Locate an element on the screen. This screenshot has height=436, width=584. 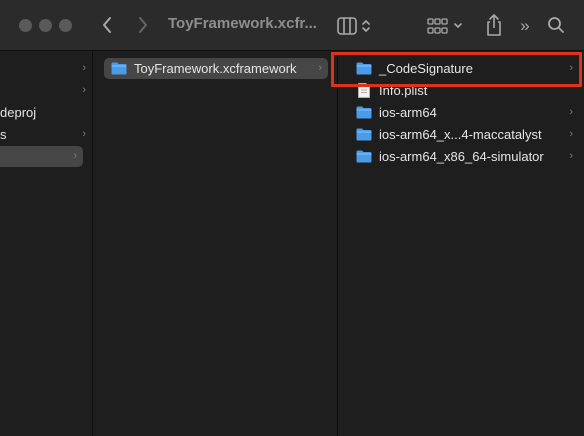
chevron-right-icon is located at coordinates (143, 25).